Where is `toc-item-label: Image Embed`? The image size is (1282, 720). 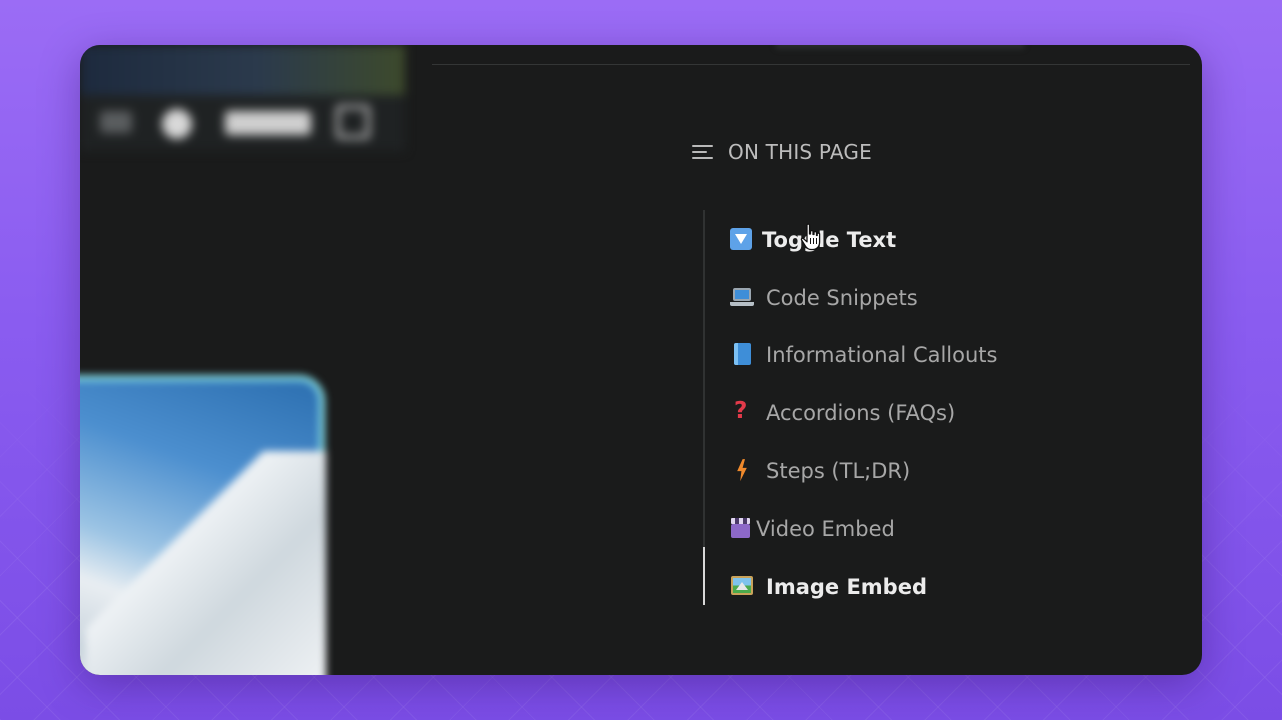 toc-item-label: Image Embed is located at coordinates (846, 586).